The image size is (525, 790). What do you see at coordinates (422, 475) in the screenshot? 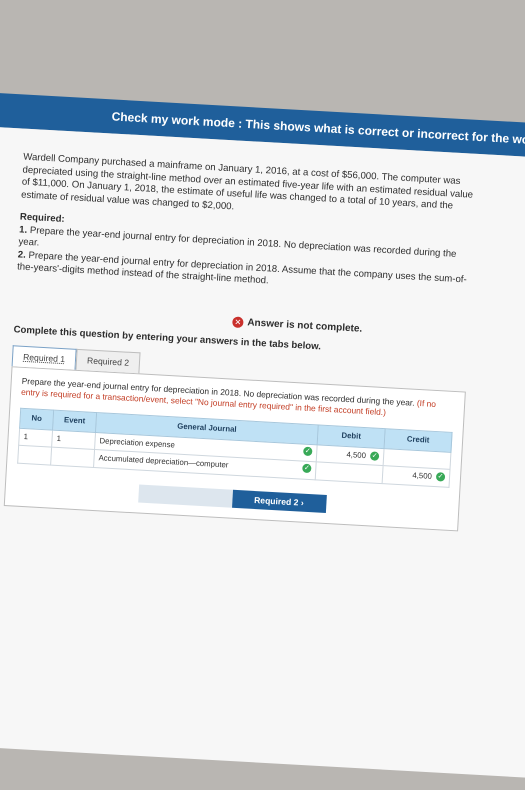
I see `row-2-credit: 4,500` at bounding box center [422, 475].